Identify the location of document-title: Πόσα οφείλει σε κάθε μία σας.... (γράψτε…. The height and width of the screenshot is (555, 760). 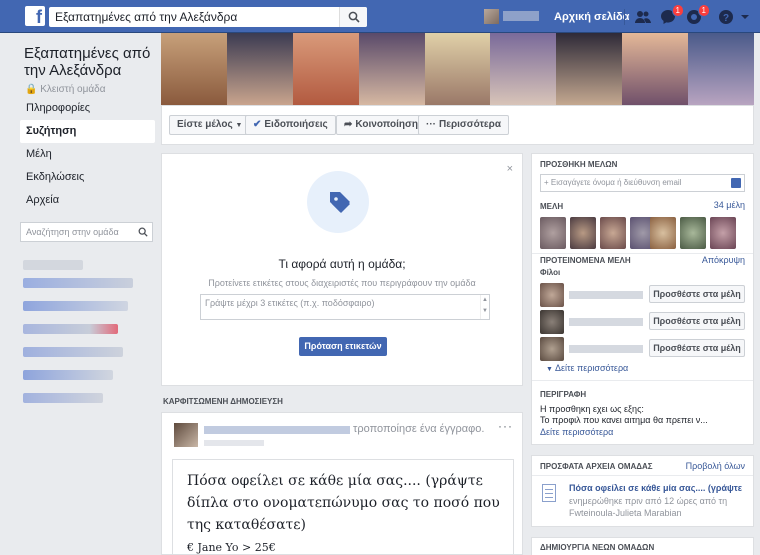
(343, 503).